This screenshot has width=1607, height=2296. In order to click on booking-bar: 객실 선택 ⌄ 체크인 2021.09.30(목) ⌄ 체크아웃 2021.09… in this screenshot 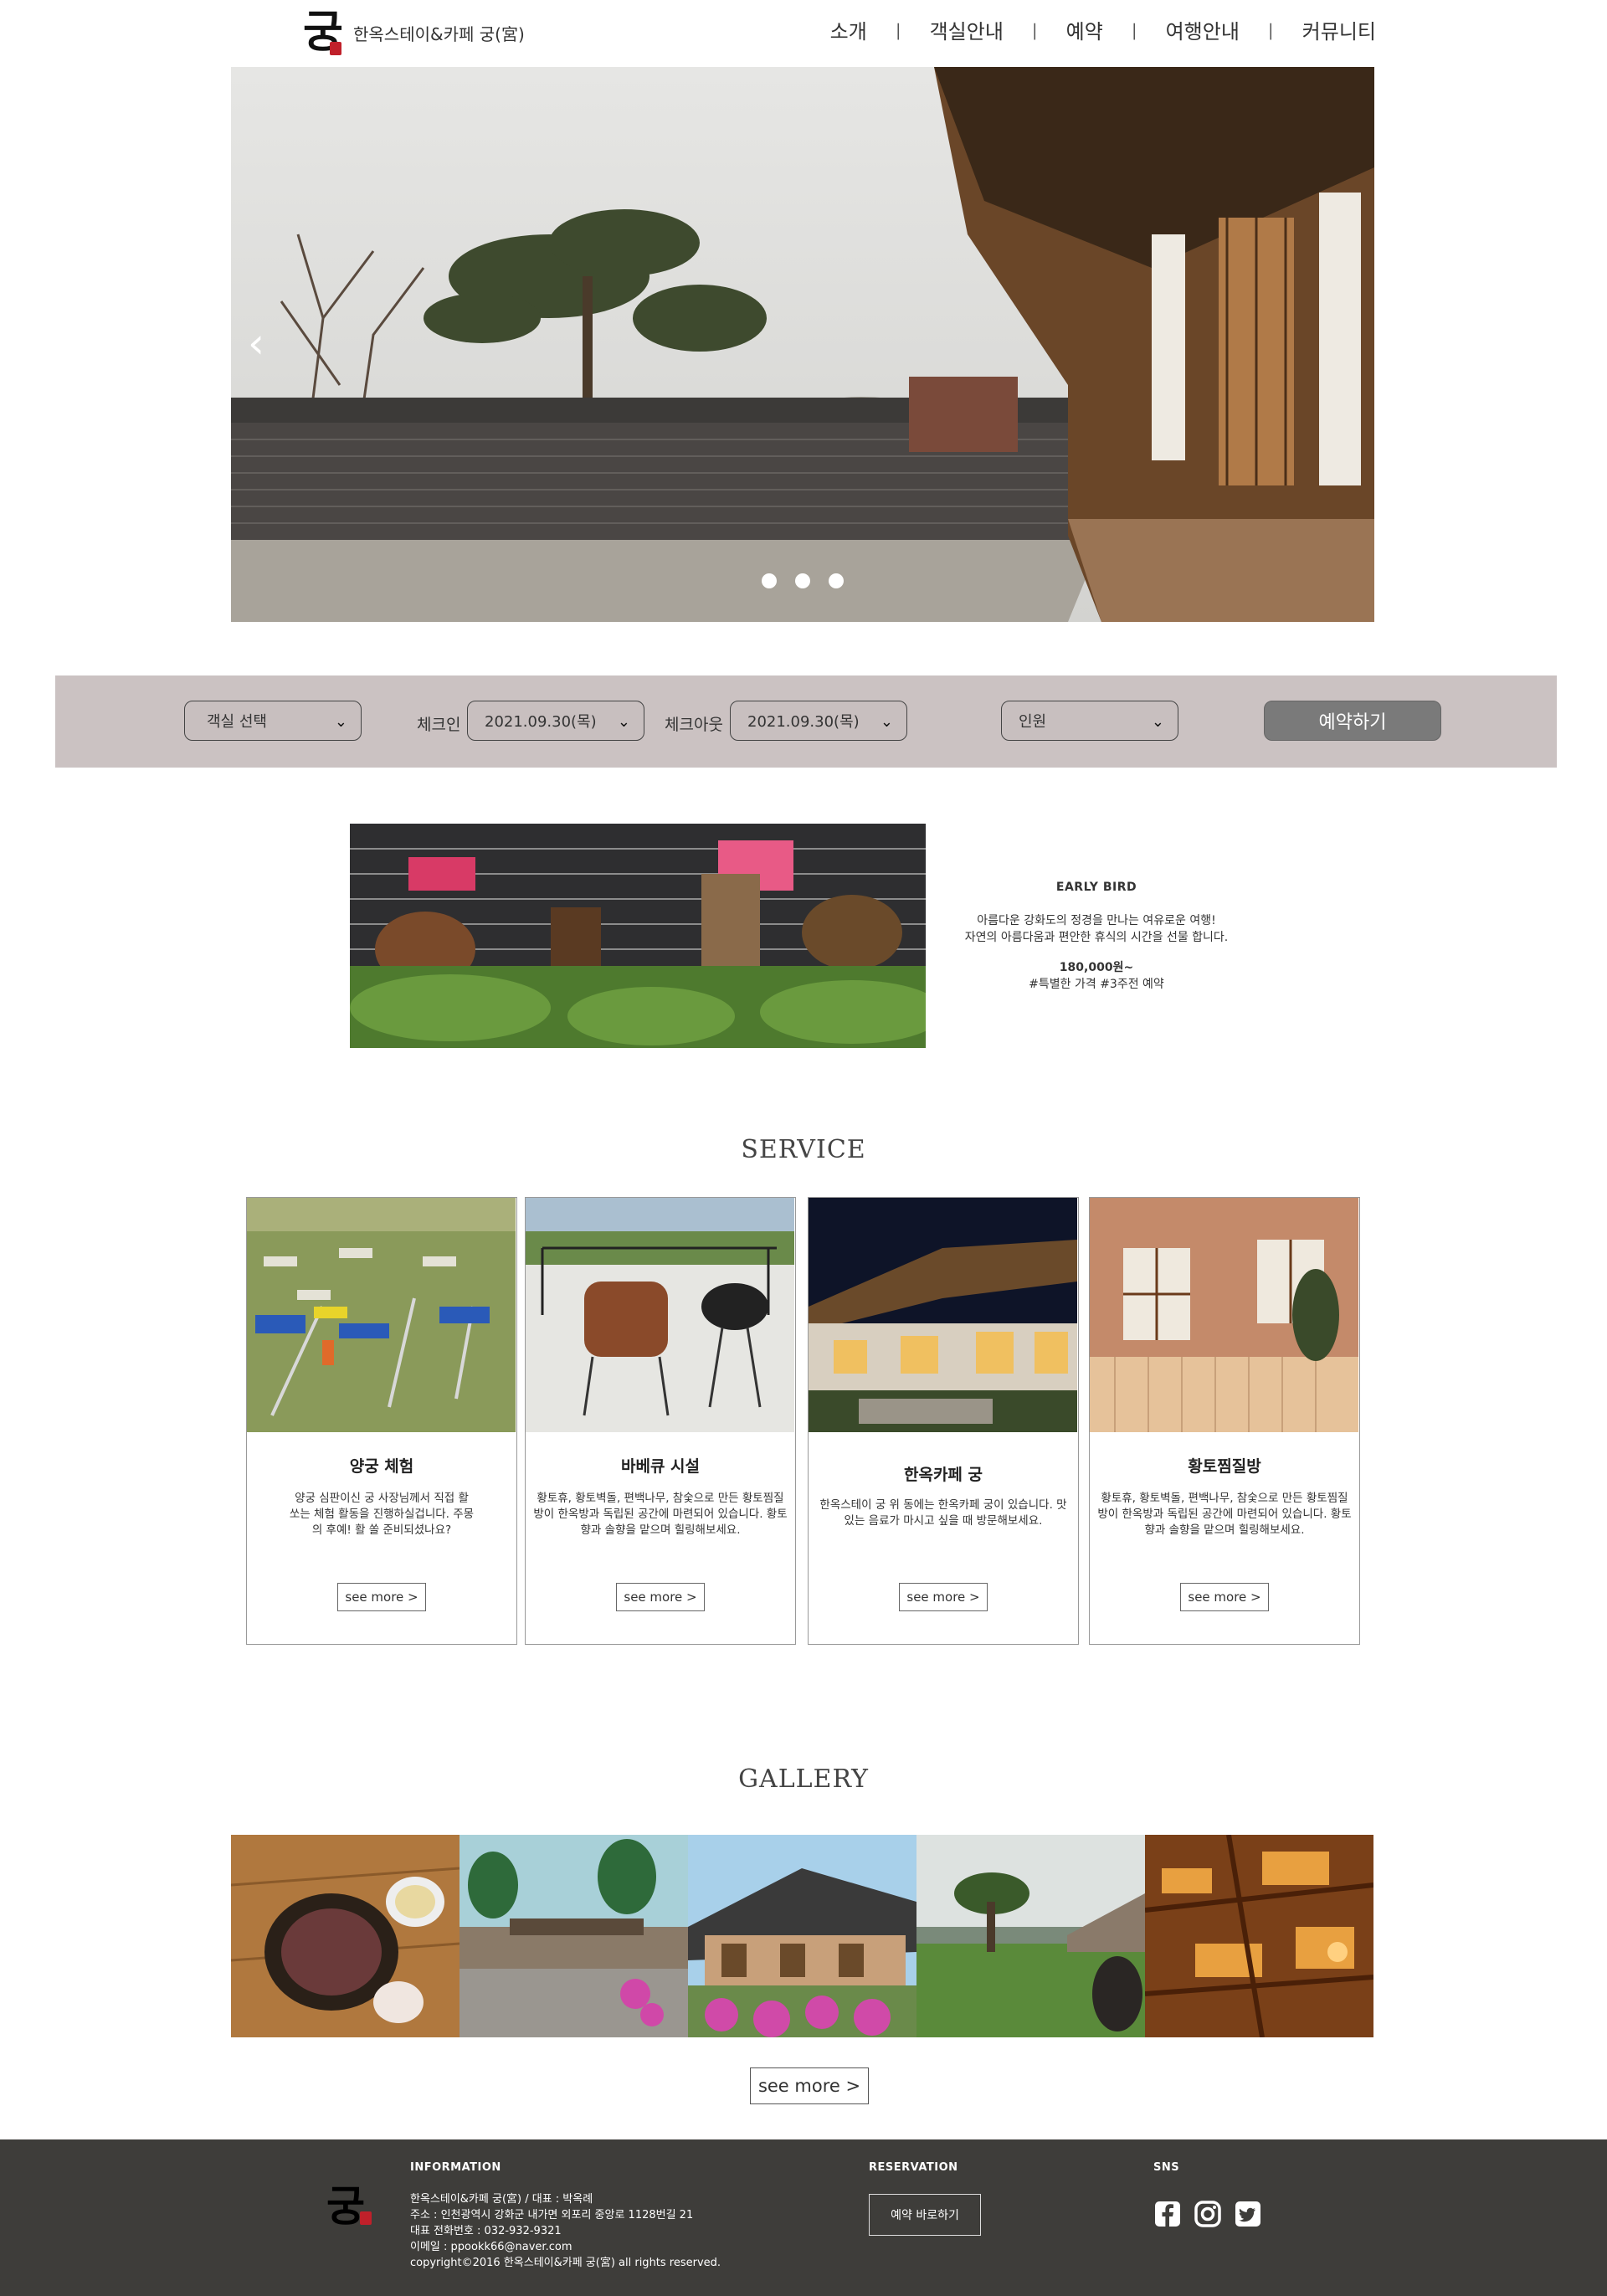, I will do `click(806, 721)`.